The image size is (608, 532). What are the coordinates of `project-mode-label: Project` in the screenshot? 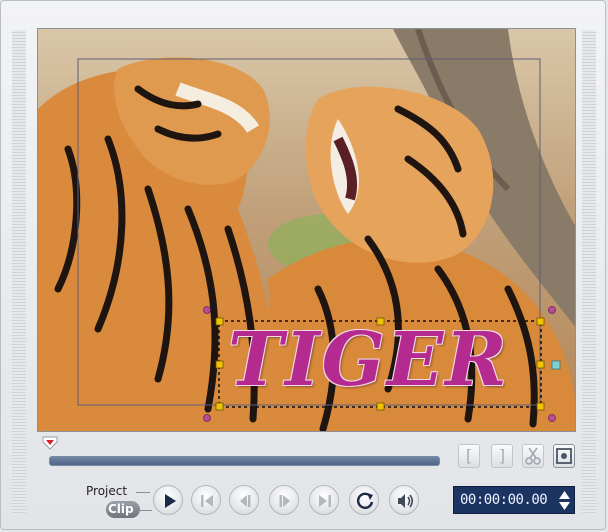 It's located at (106, 491).